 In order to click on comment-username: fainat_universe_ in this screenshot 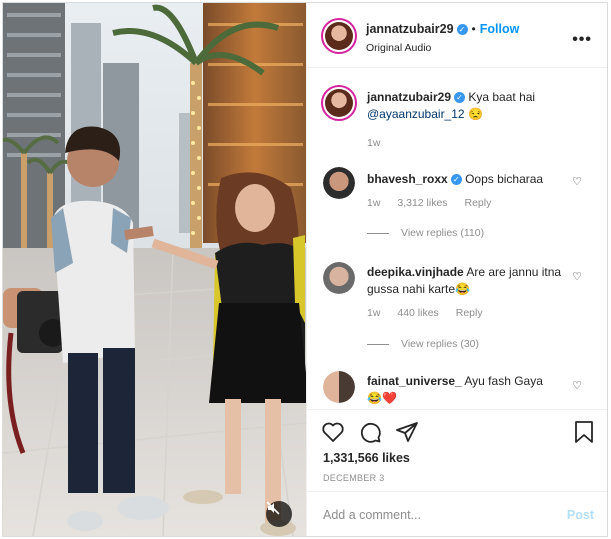, I will do `click(414, 381)`.